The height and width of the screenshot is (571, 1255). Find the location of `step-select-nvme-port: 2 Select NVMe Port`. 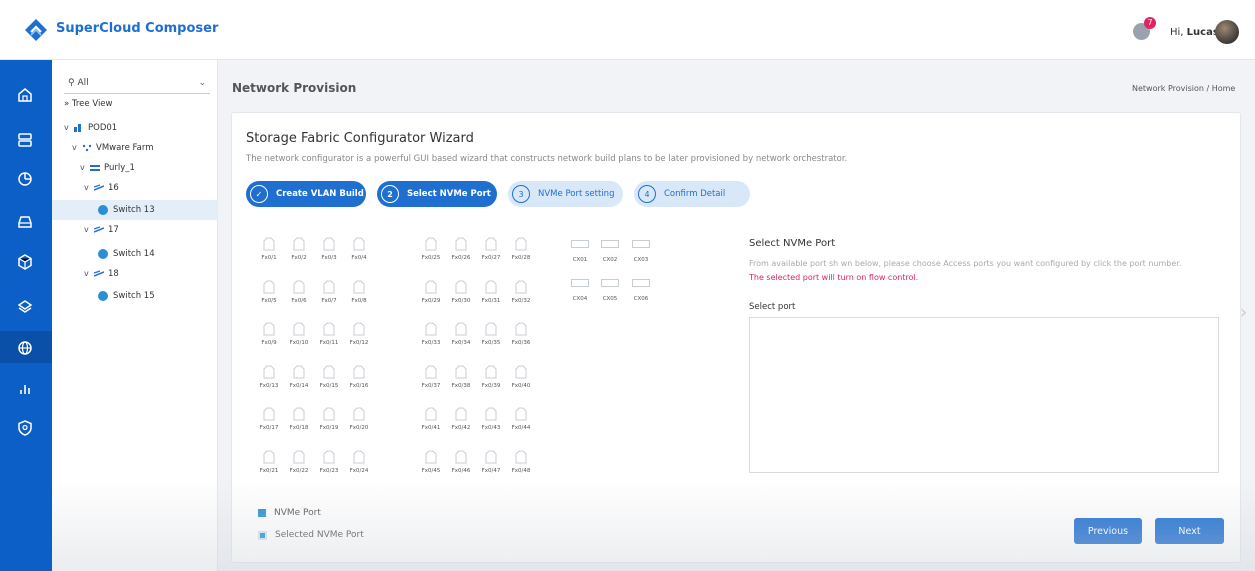

step-select-nvme-port: 2 Select NVMe Port is located at coordinates (437, 194).